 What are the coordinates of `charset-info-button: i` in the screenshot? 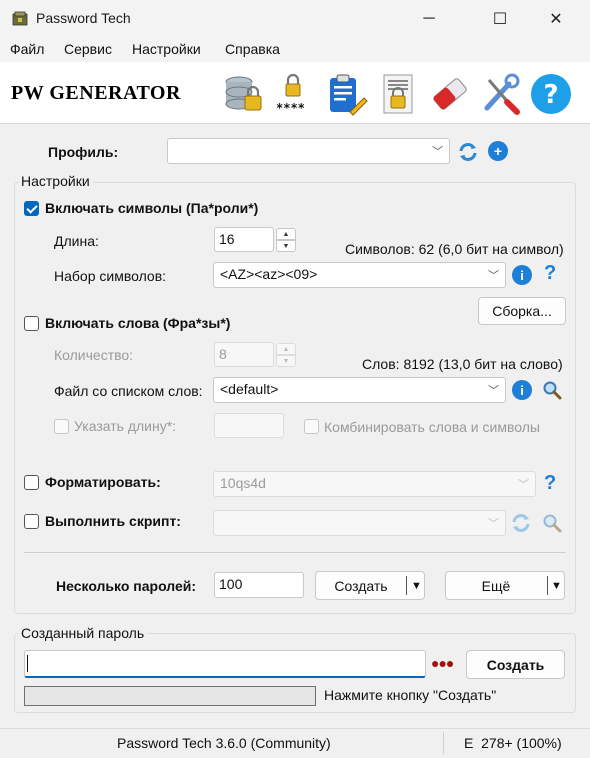 It's located at (522, 275).